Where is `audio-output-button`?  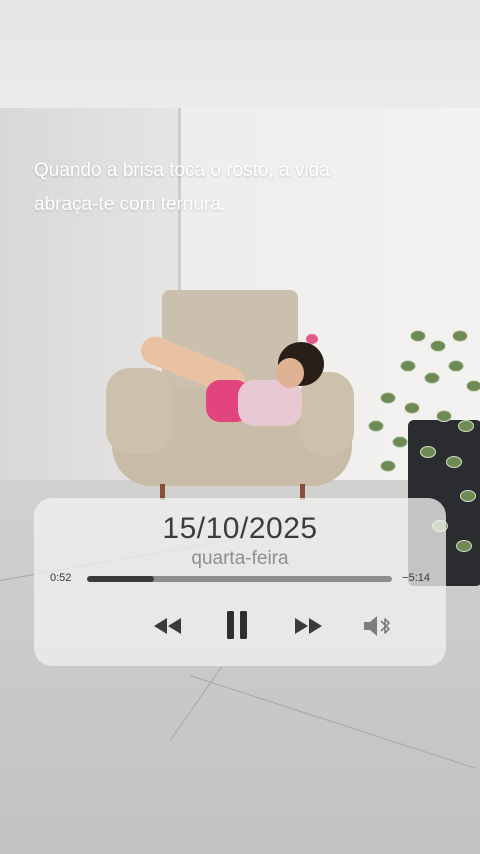 audio-output-button is located at coordinates (378, 626).